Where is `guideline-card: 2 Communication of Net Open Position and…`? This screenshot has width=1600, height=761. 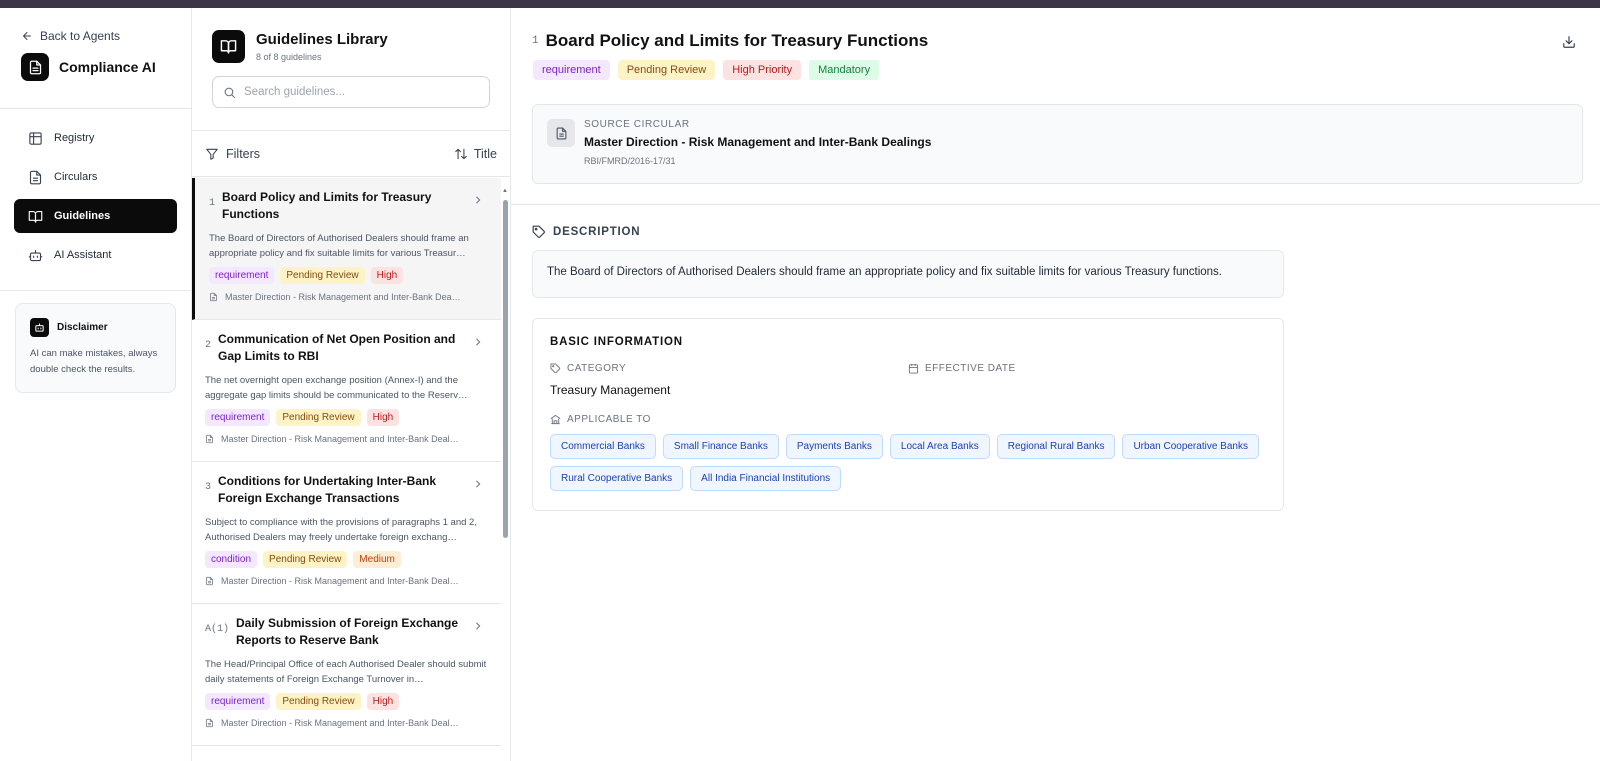 guideline-card: 2 Communication of Net Open Position and… is located at coordinates (346, 391).